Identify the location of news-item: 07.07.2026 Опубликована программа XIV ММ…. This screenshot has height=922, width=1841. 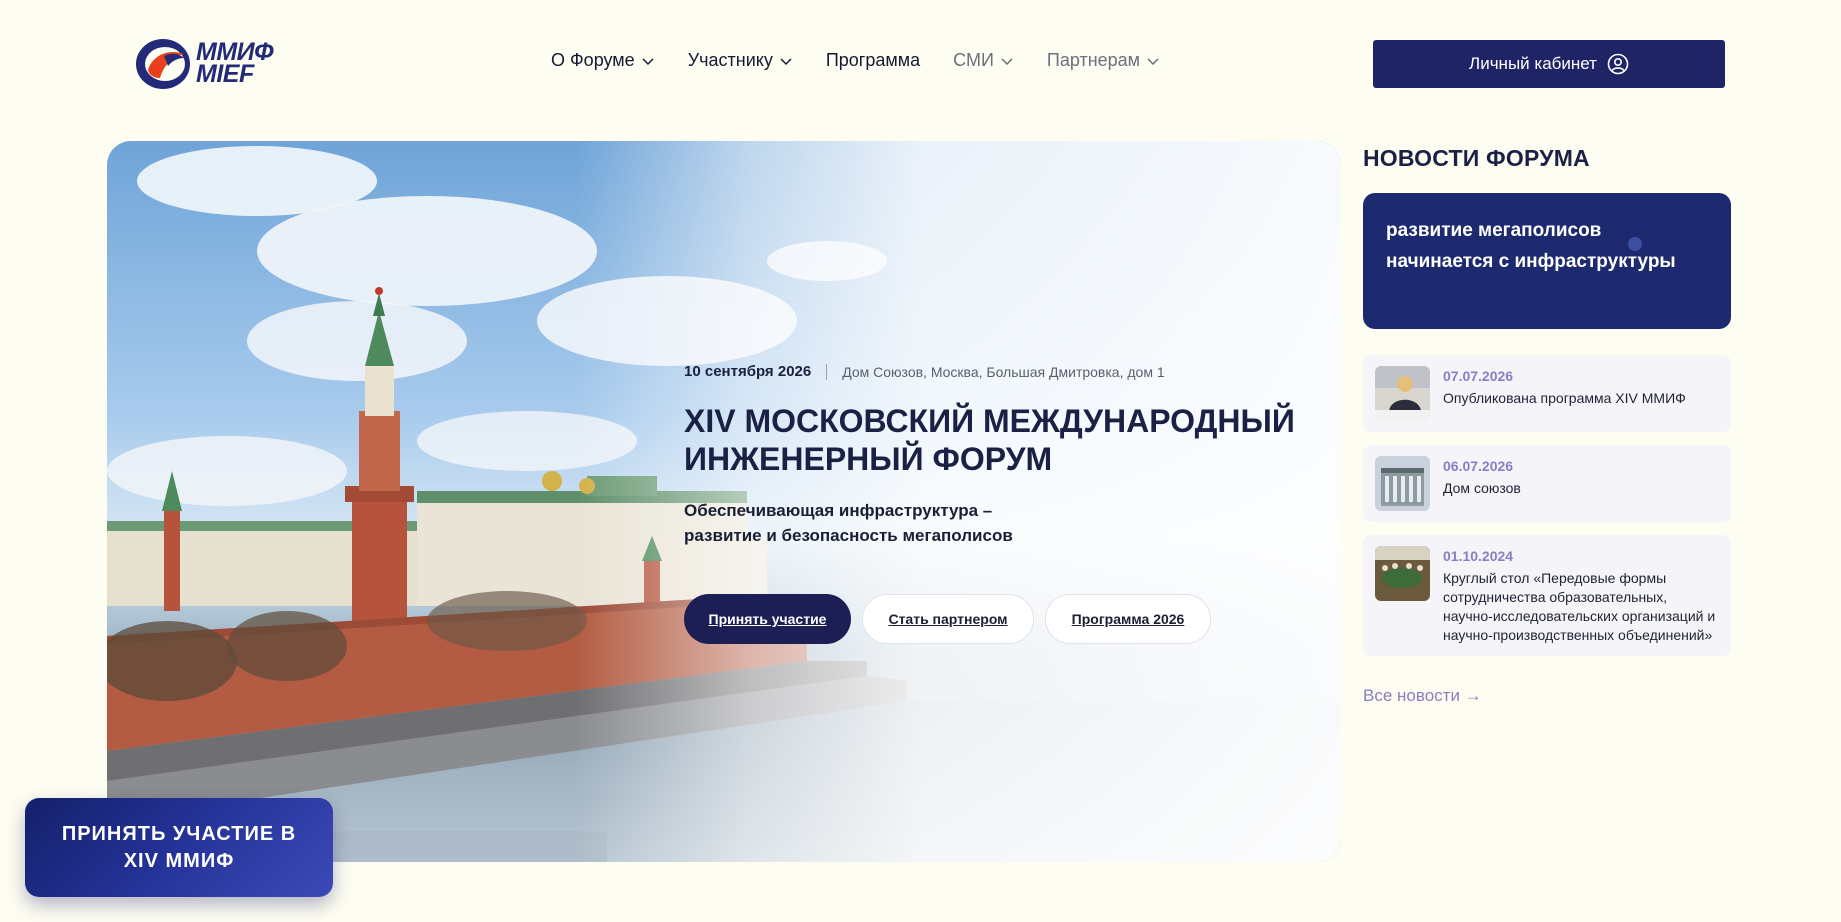
(1547, 393).